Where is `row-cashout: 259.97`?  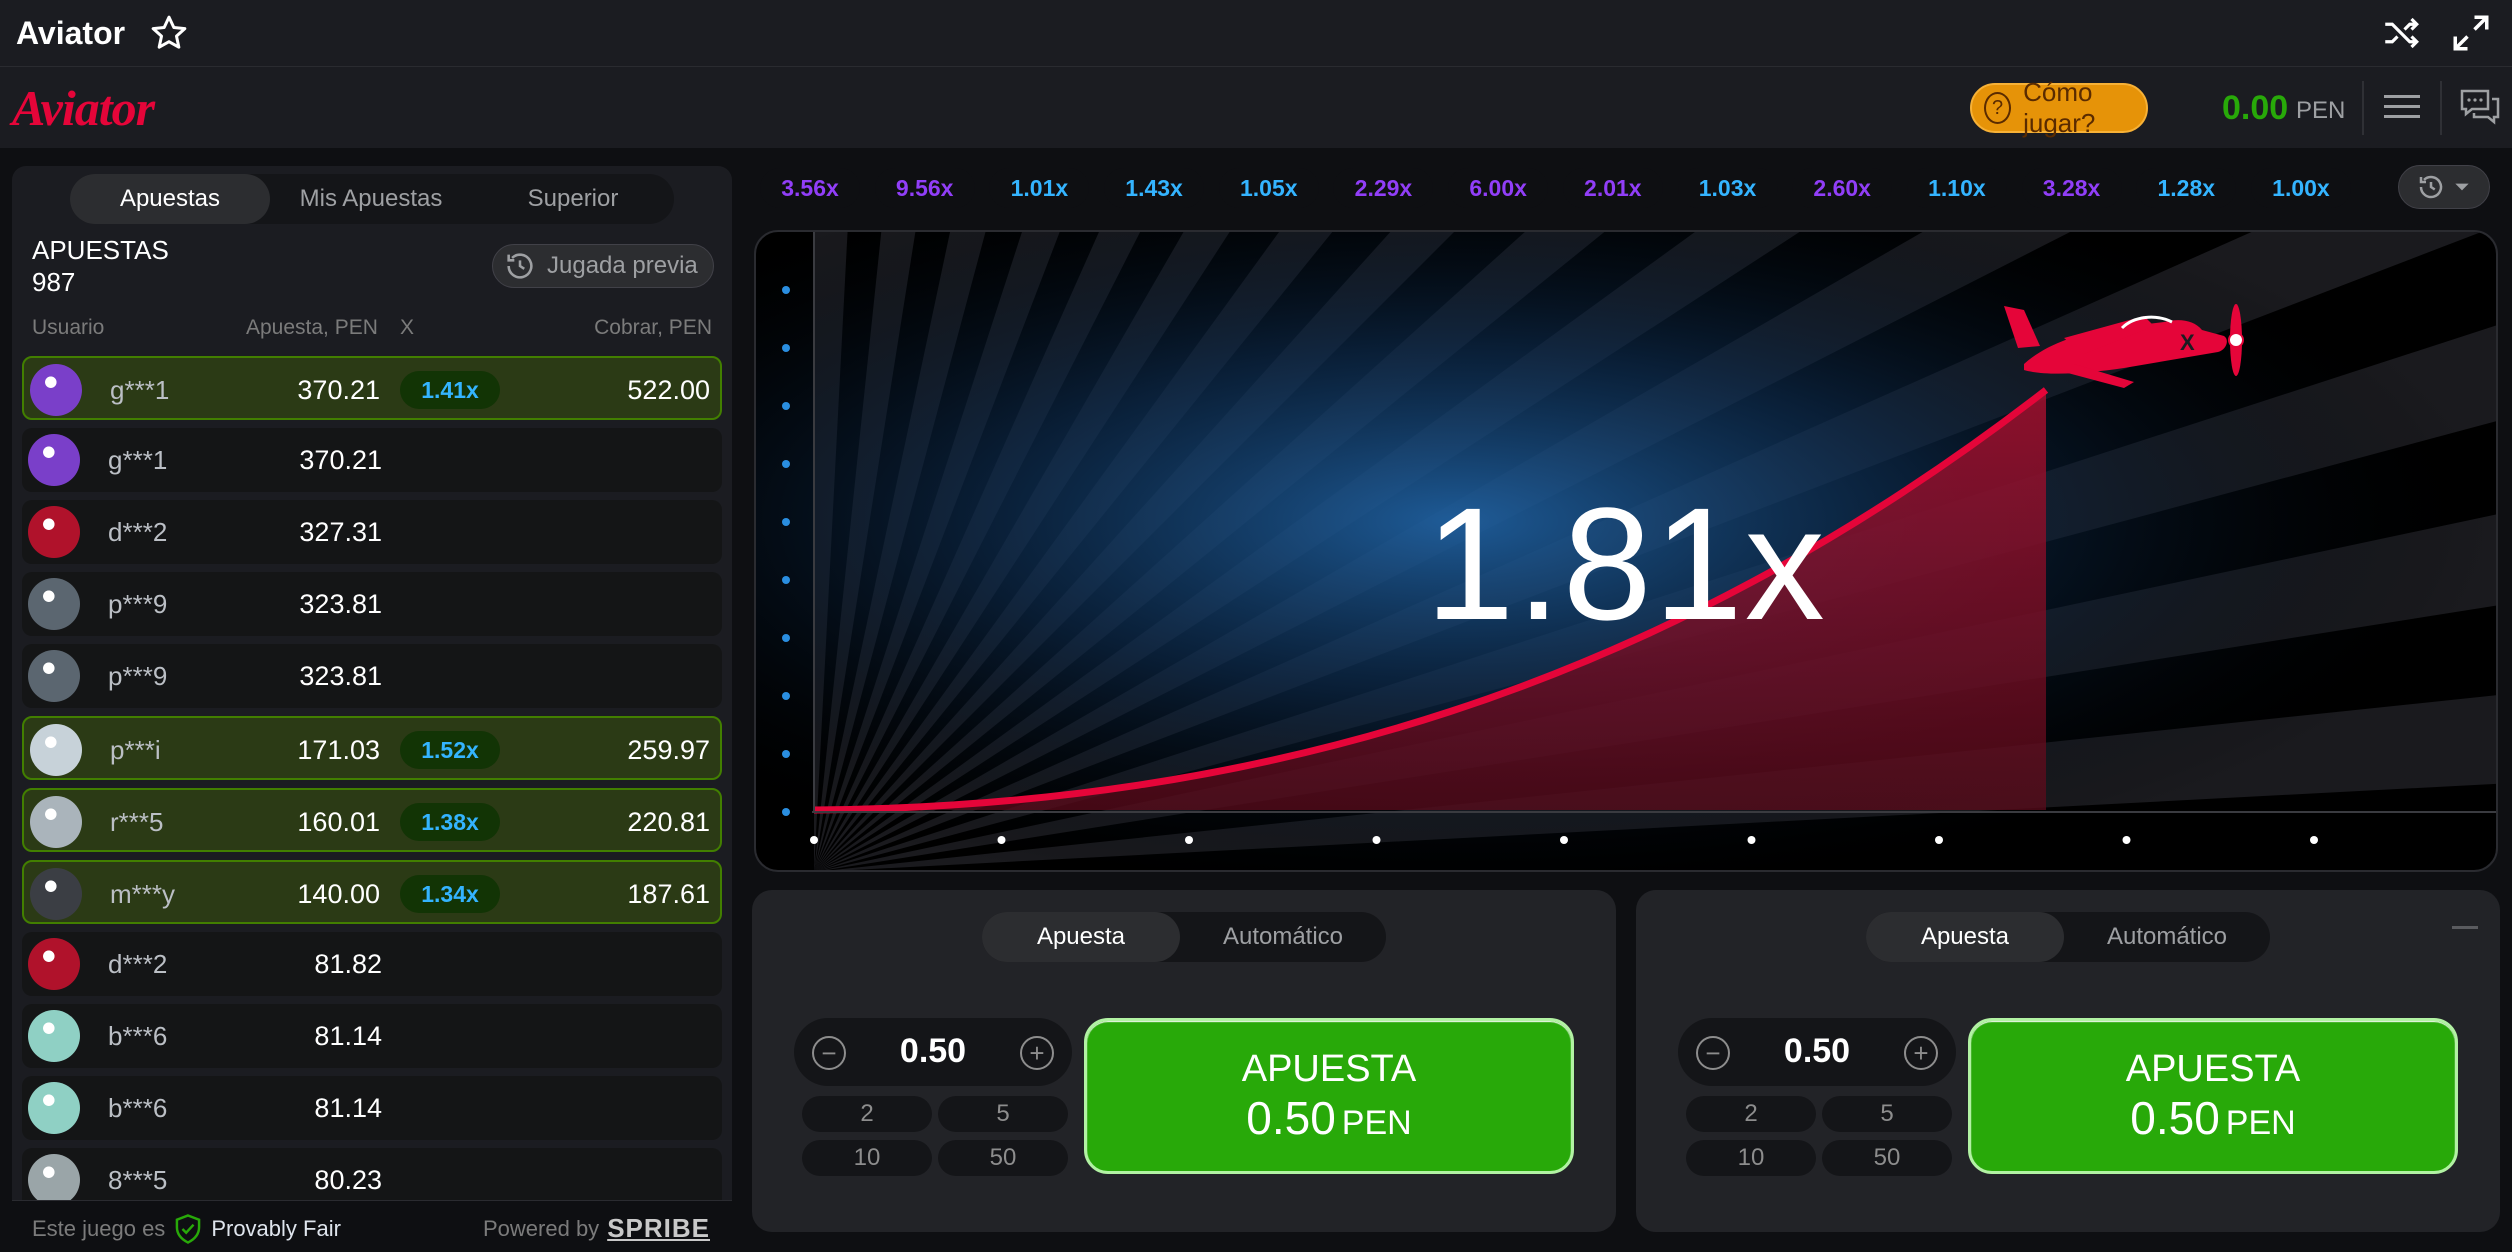
row-cashout: 259.97 is located at coordinates (668, 750).